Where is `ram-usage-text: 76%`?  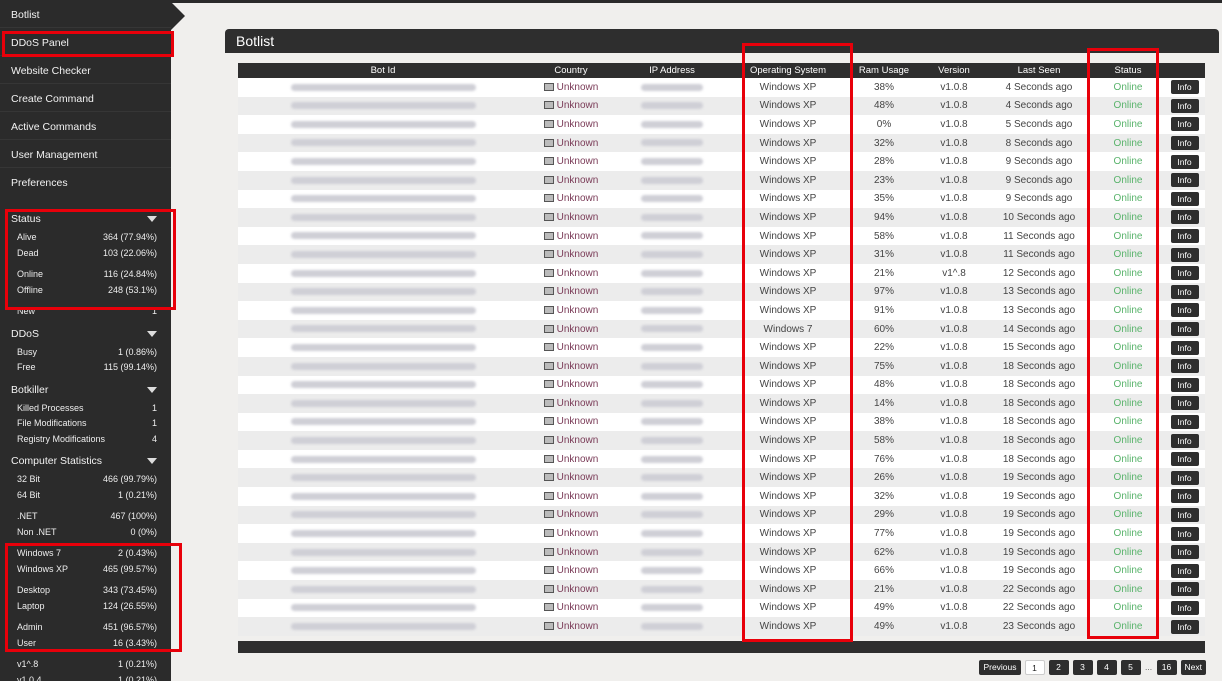
ram-usage-text: 76% is located at coordinates (883, 459).